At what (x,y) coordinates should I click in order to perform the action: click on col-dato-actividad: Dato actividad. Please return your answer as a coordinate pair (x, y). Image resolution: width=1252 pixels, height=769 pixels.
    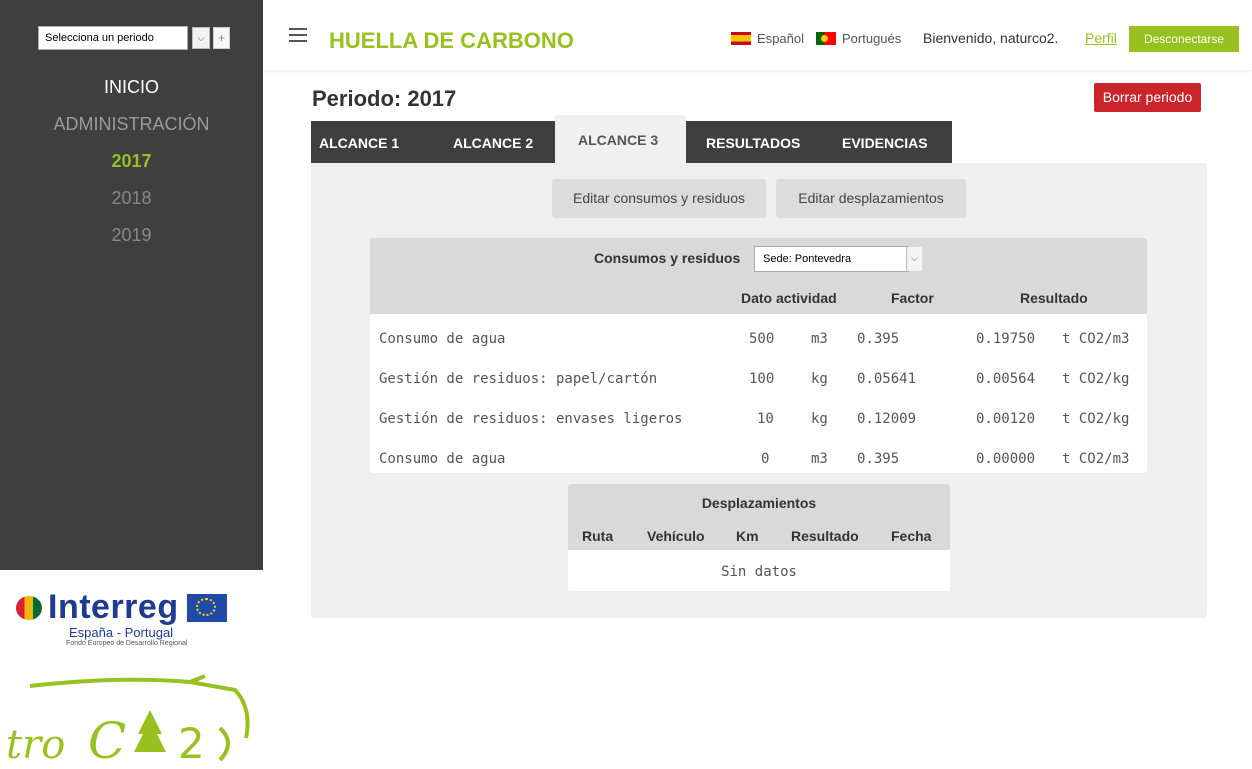
    Looking at the image, I should click on (789, 298).